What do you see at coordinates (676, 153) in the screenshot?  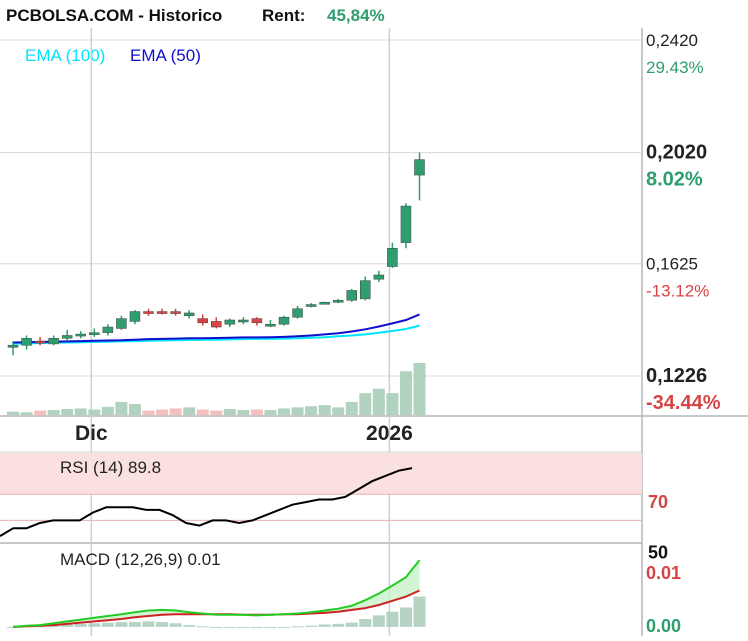 I see `price-tick-label: 0,2020` at bounding box center [676, 153].